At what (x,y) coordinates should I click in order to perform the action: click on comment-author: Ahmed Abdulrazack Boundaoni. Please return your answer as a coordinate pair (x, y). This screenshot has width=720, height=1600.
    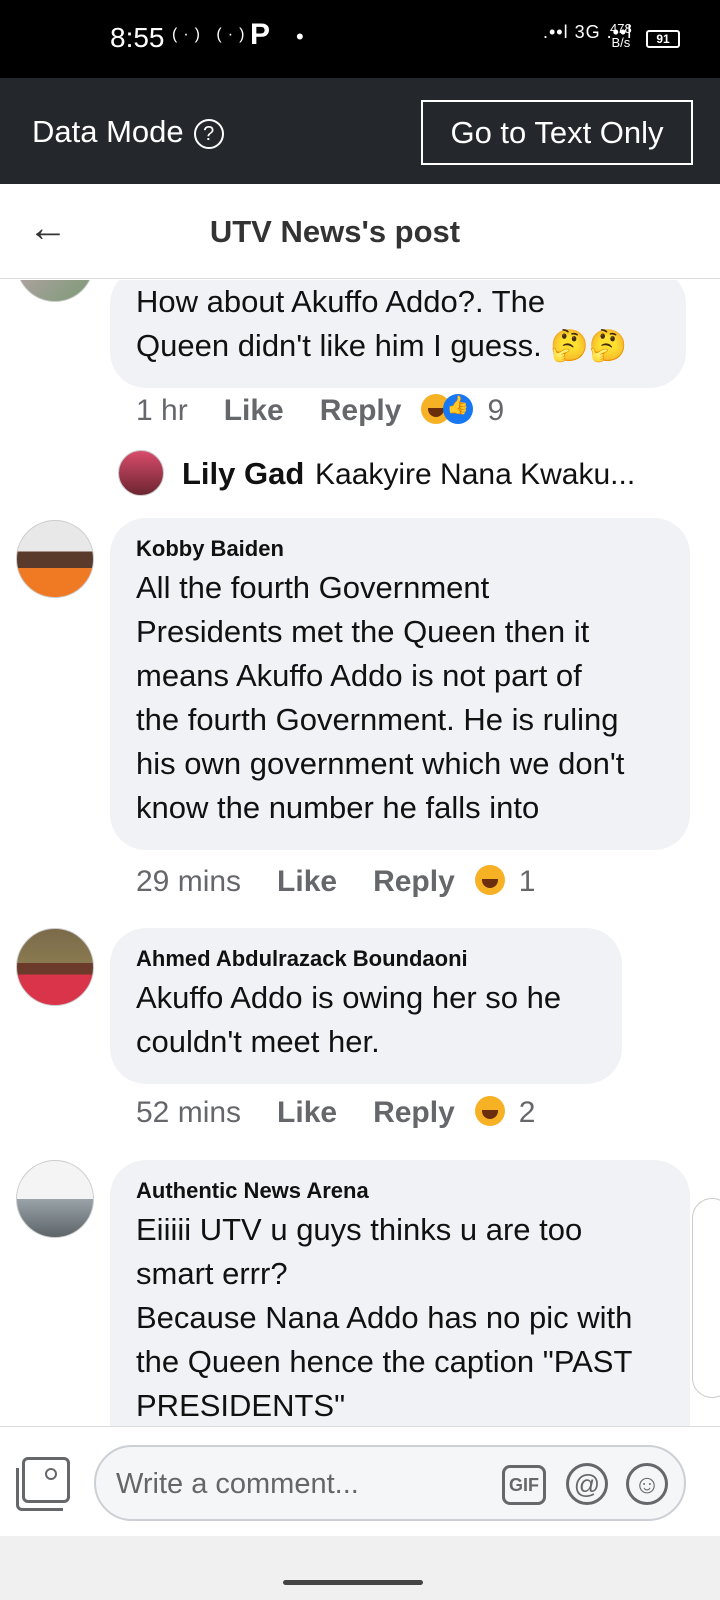
    Looking at the image, I should click on (366, 959).